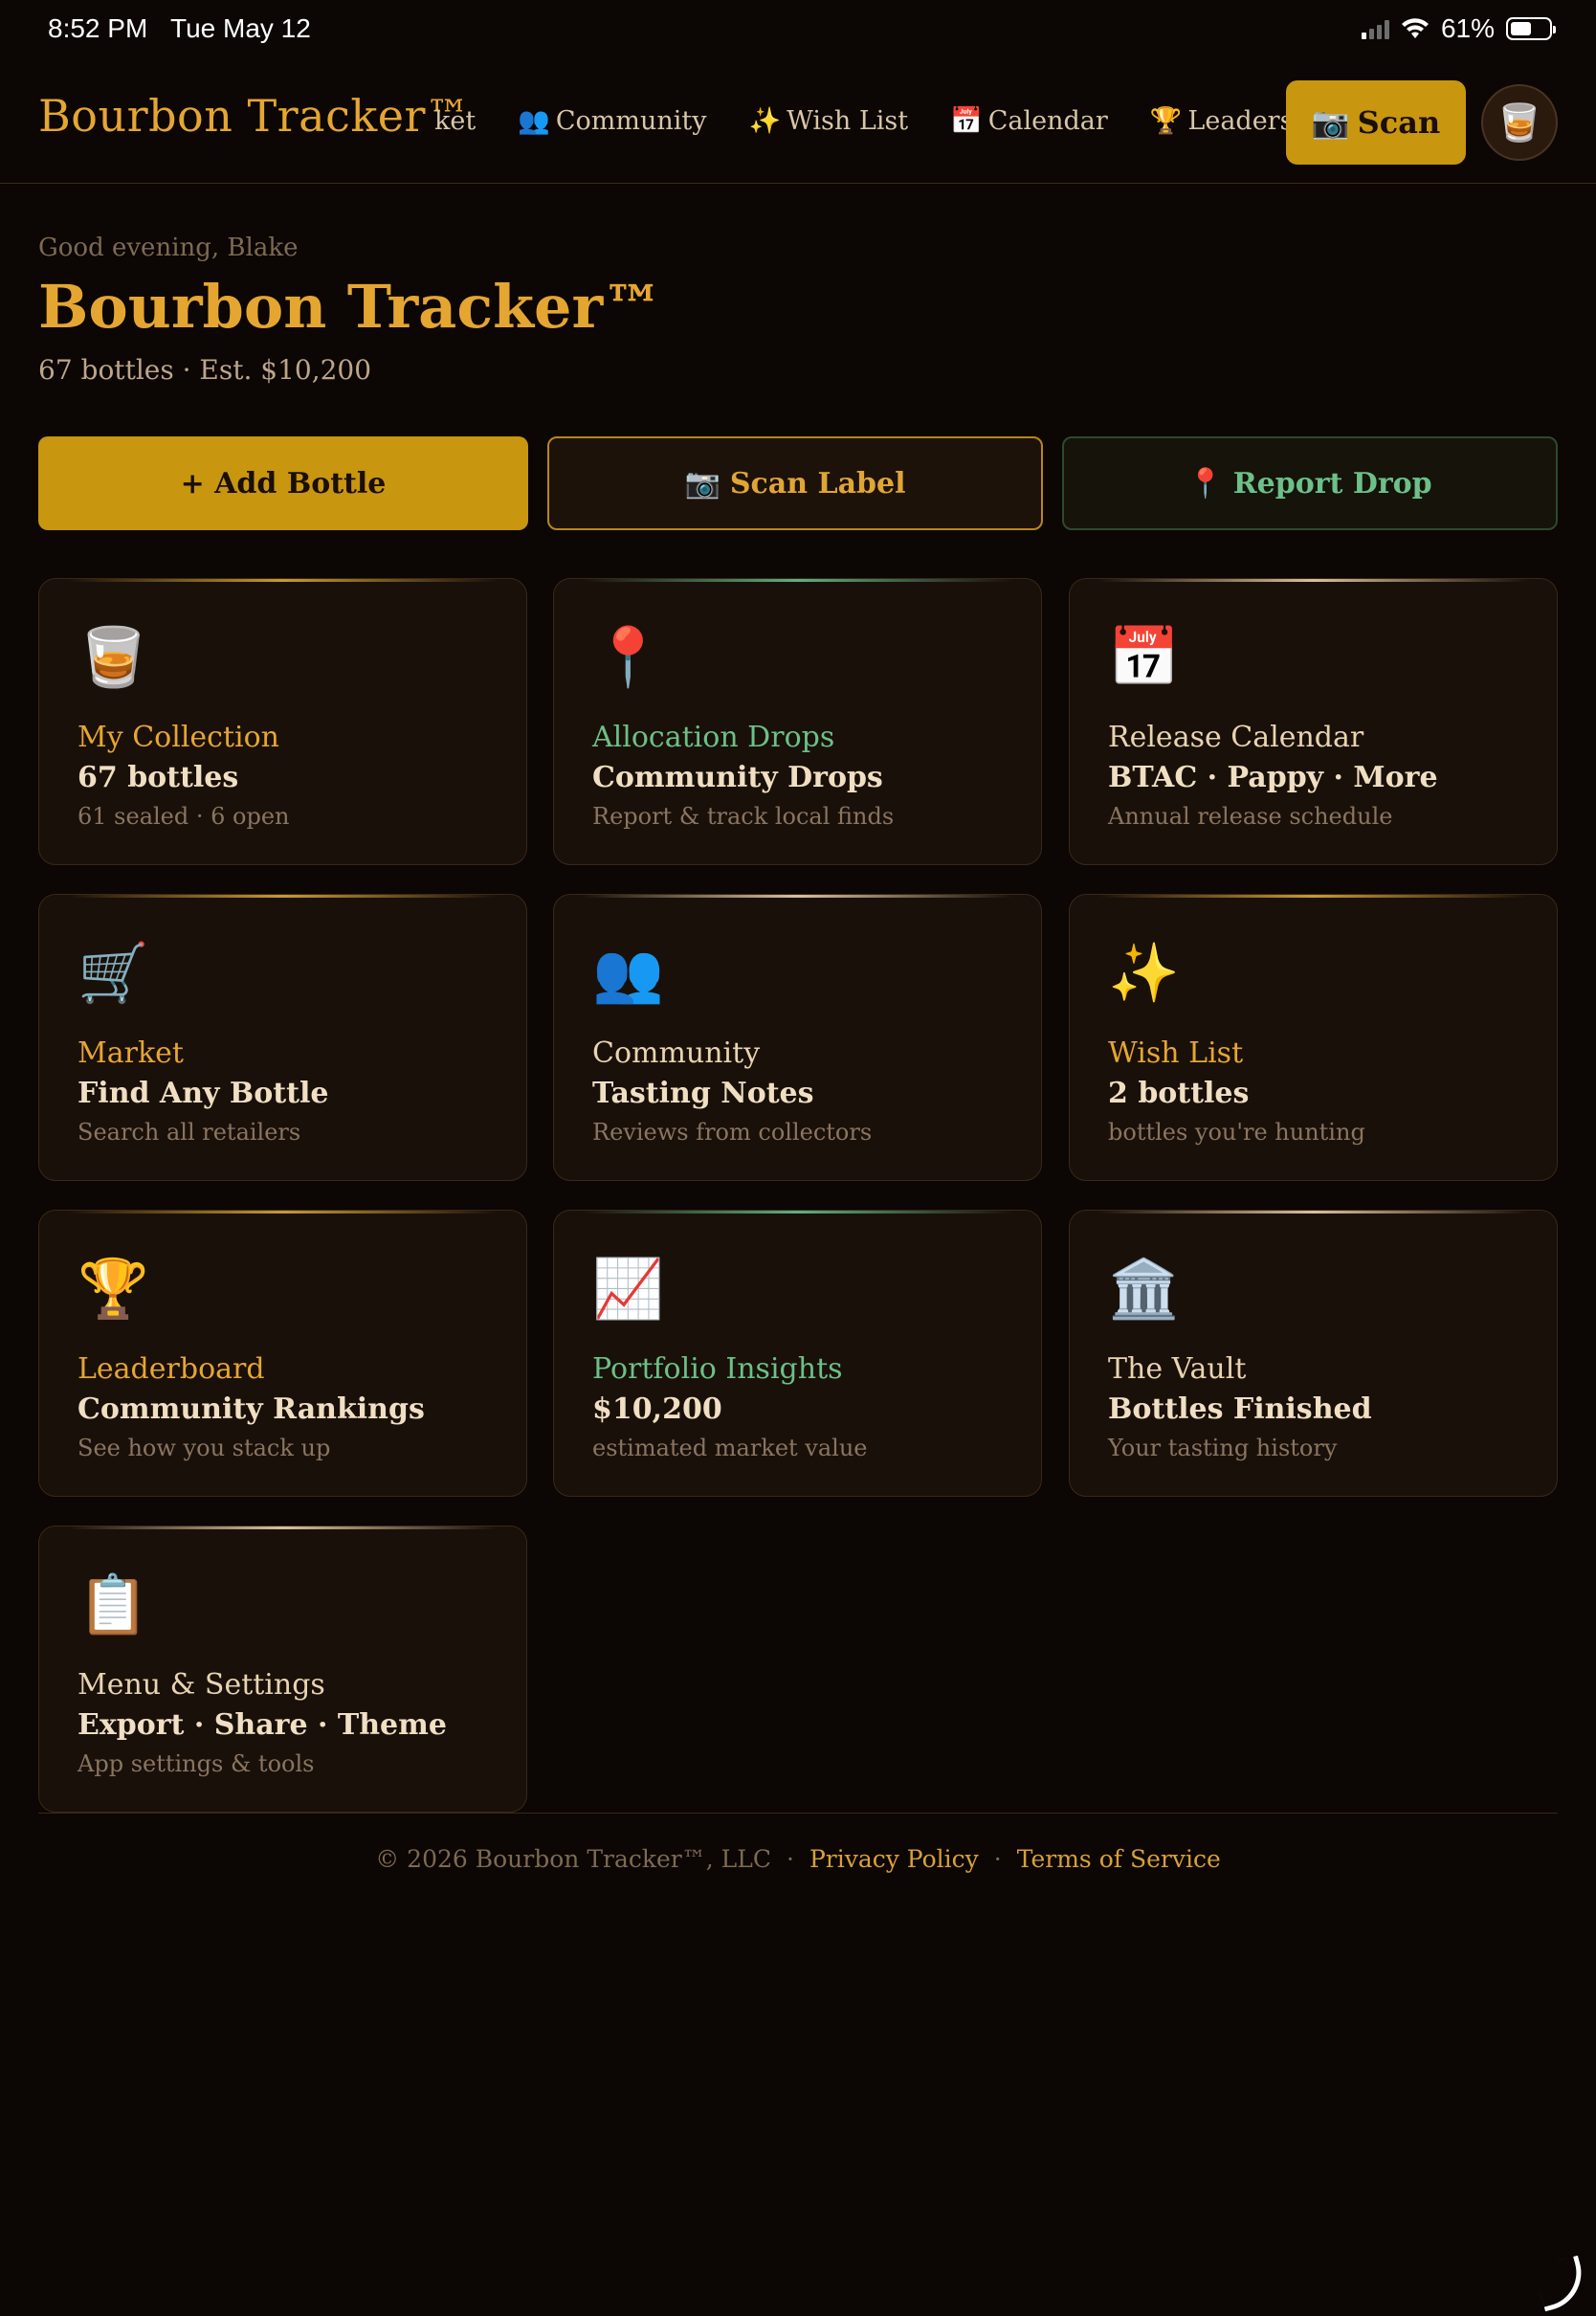 Image resolution: width=1596 pixels, height=2316 pixels. Describe the element at coordinates (172, 1369) in the screenshot. I see `card-label: Leaderboard` at that location.